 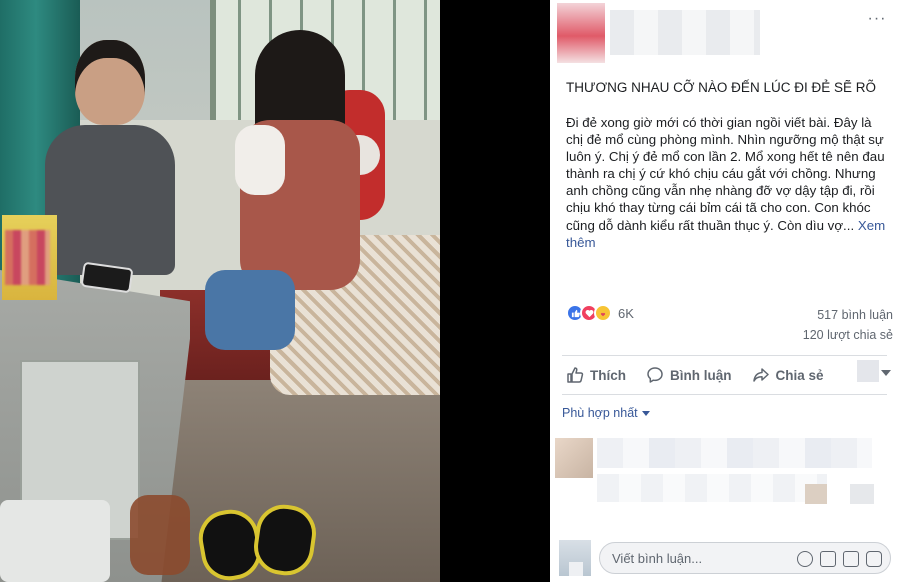 What do you see at coordinates (701, 375) in the screenshot?
I see `comment-label: Bình luận` at bounding box center [701, 375].